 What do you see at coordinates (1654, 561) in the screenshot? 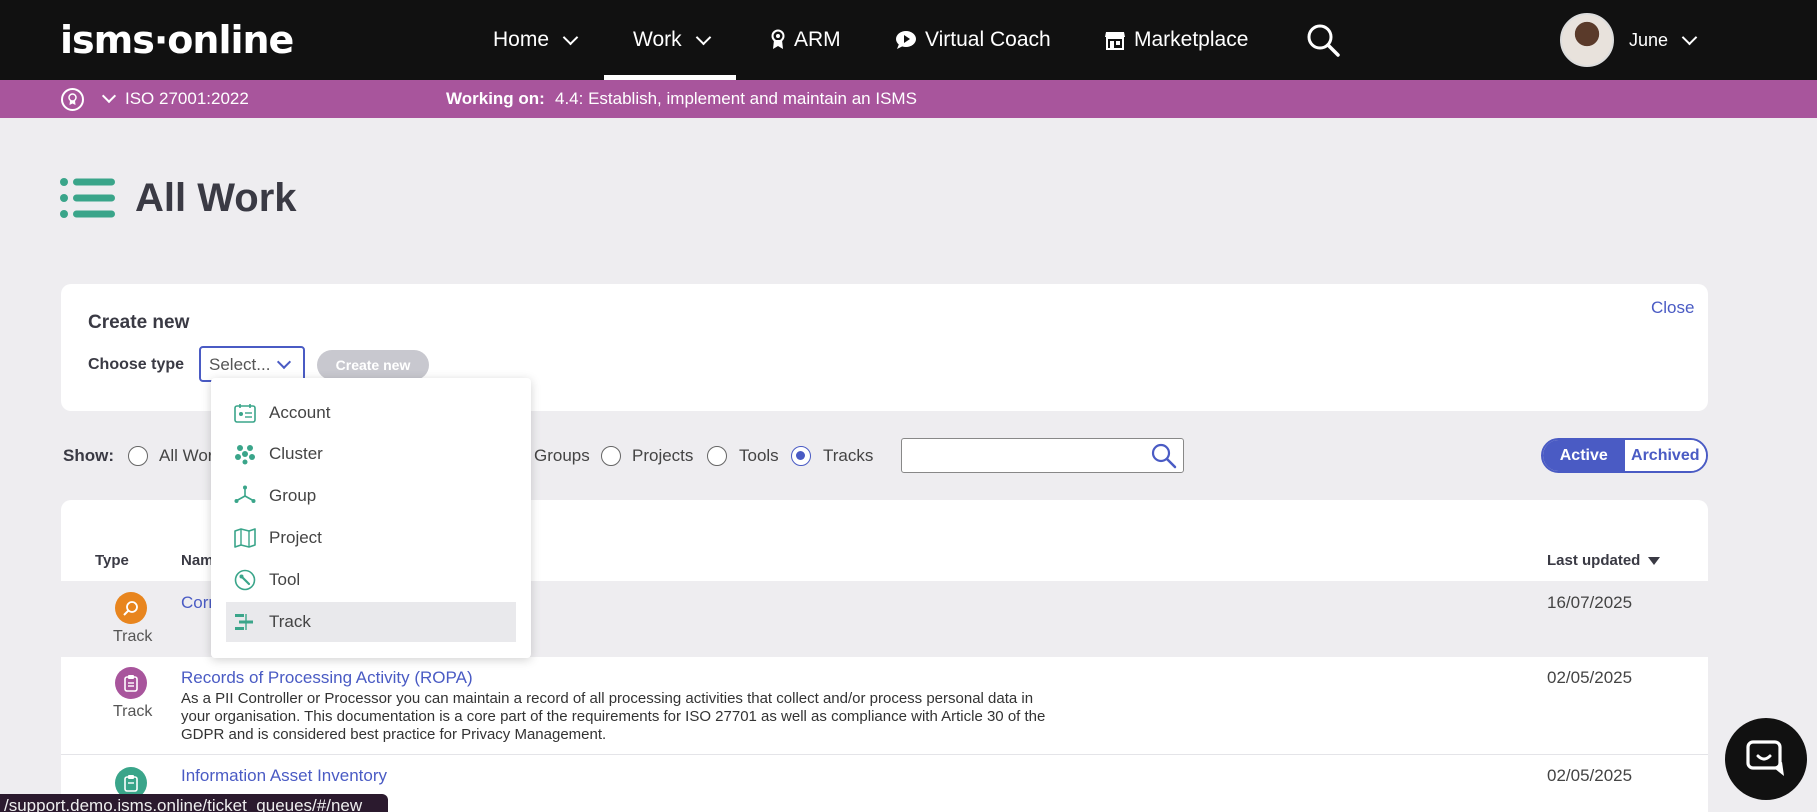
I see `sort-desc-icon` at bounding box center [1654, 561].